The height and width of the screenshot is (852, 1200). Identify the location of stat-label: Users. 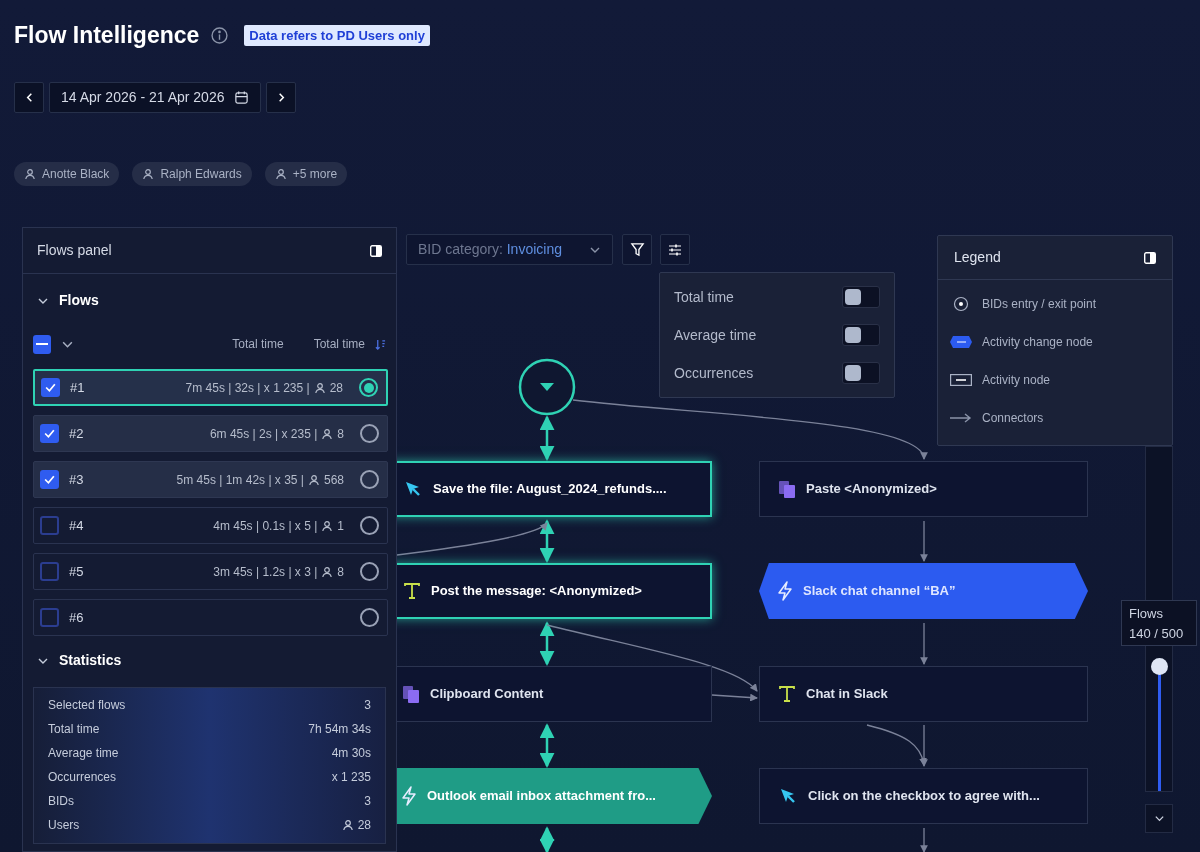
(64, 825).